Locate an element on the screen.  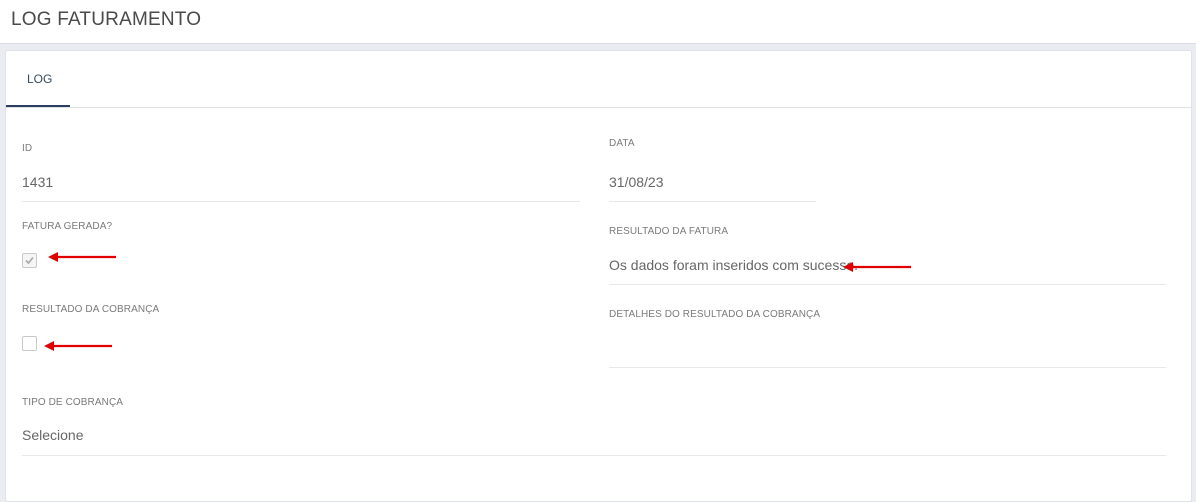
detalhes-resultado-cobranca-underline is located at coordinates (887, 367).